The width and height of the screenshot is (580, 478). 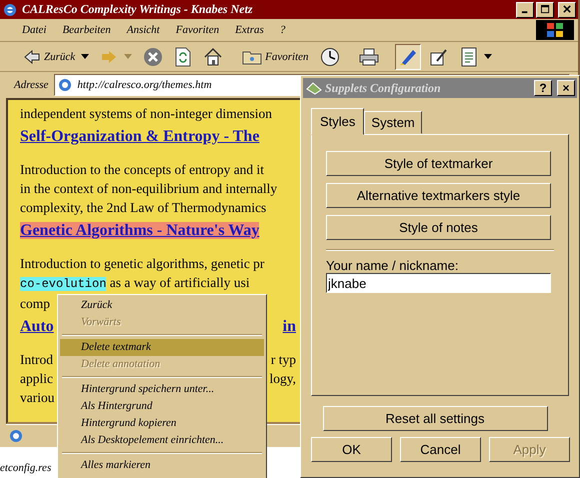 What do you see at coordinates (275, 57) in the screenshot?
I see `favorites-button: Favoriten` at bounding box center [275, 57].